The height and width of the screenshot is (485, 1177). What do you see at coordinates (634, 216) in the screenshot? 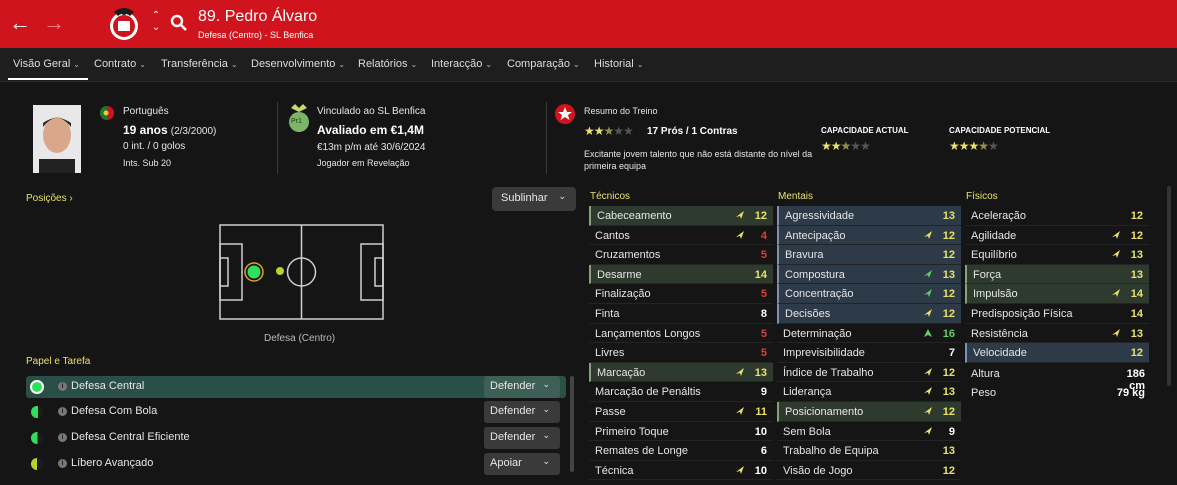
I see `attribute-name: Cabeceamento` at bounding box center [634, 216].